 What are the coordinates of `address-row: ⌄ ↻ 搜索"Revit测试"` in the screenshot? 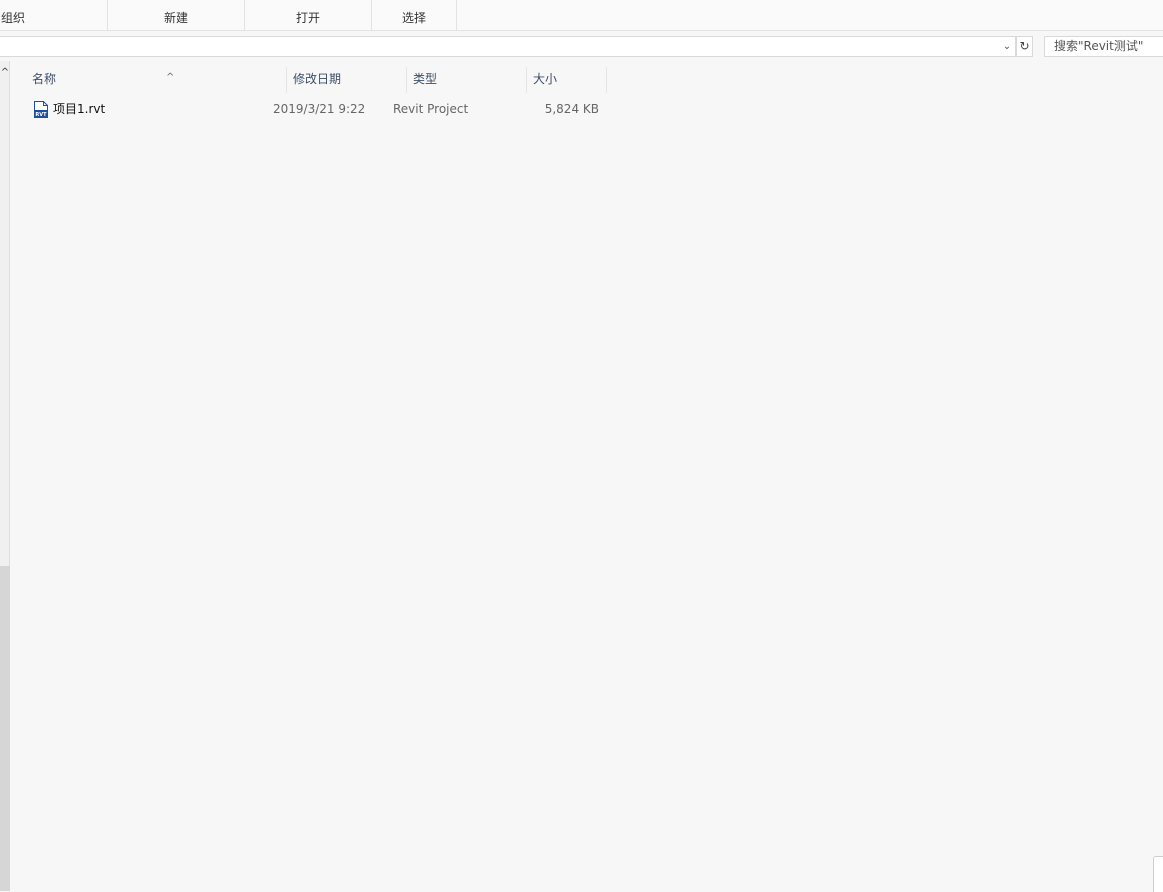 It's located at (581, 46).